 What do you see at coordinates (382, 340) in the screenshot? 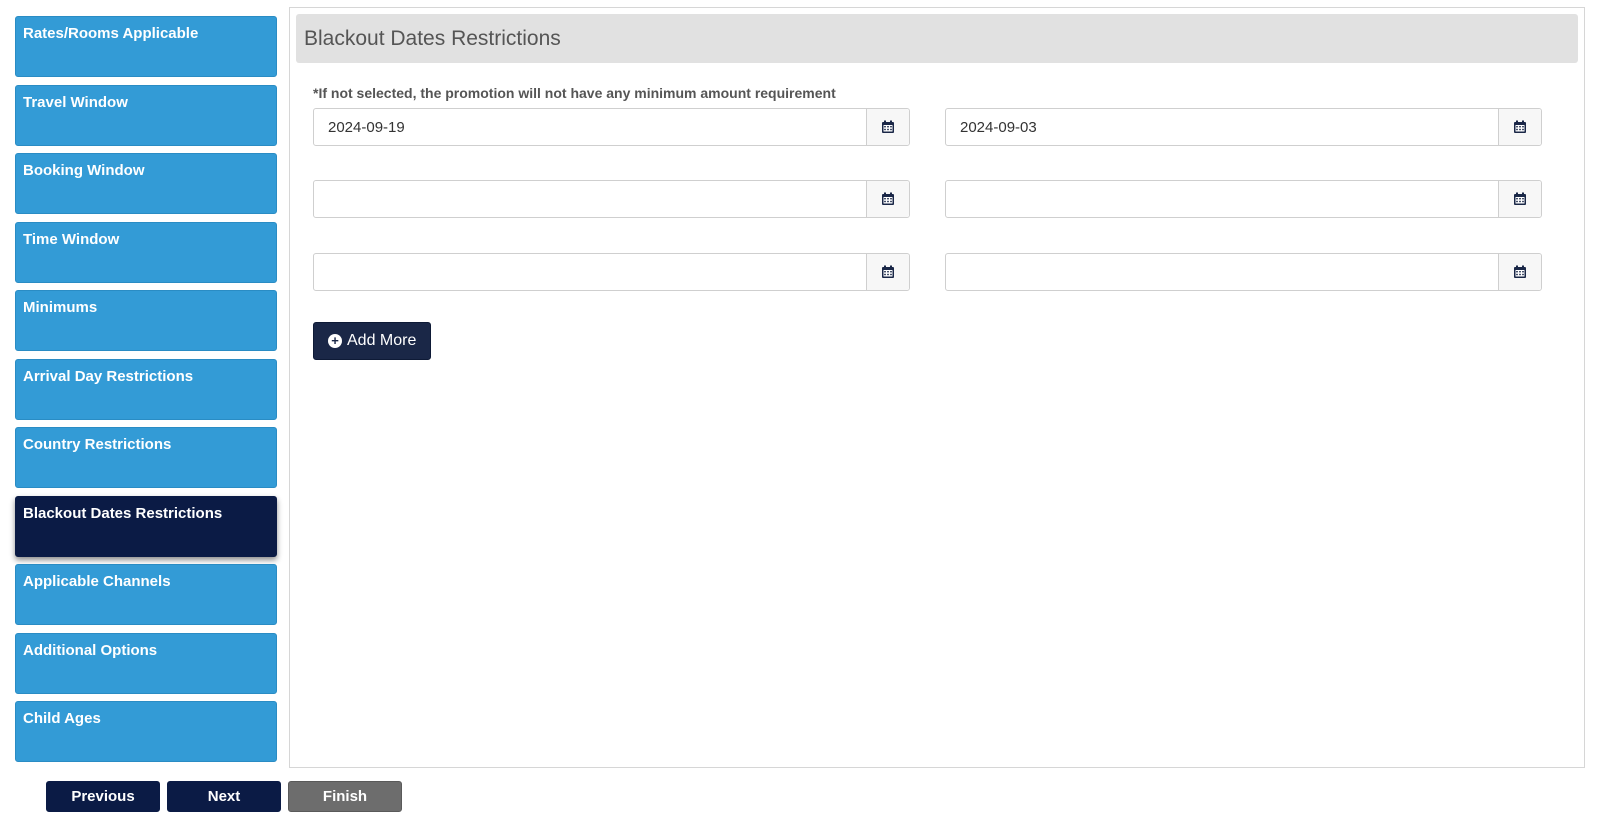
I see `add-more-label: Add More` at bounding box center [382, 340].